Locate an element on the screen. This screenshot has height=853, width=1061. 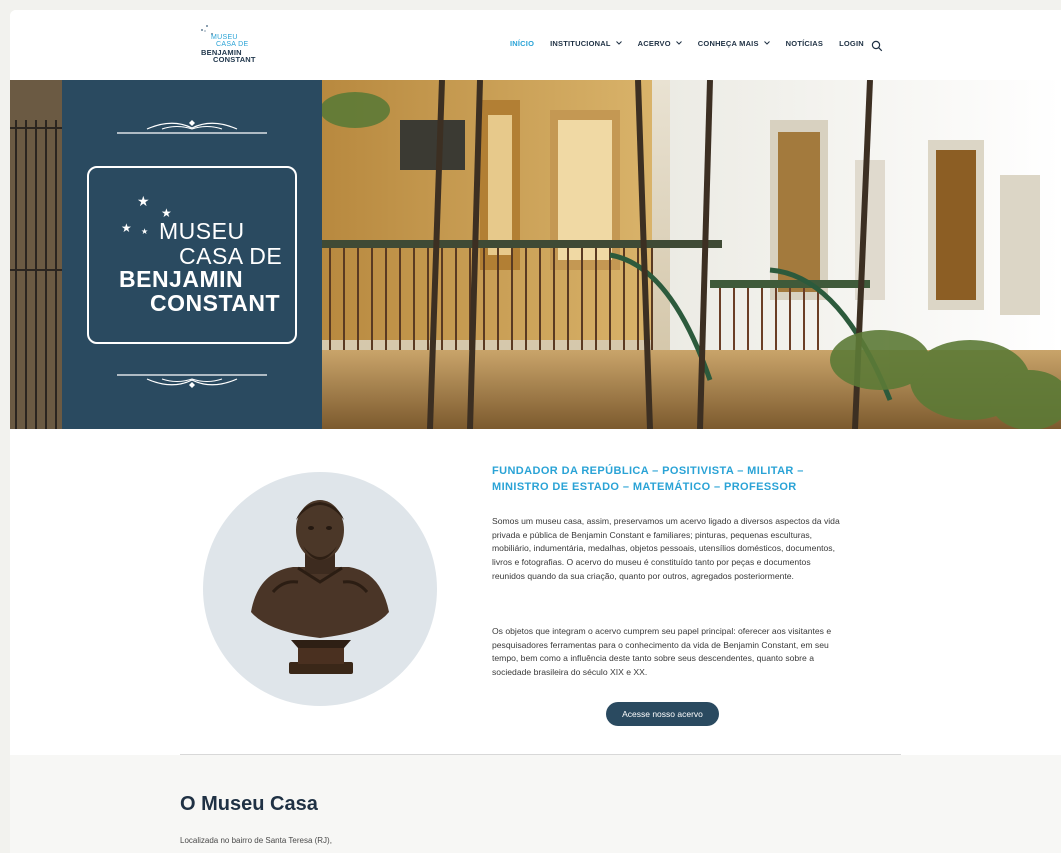
section-title: O Museu Casa is located at coordinates (249, 804).